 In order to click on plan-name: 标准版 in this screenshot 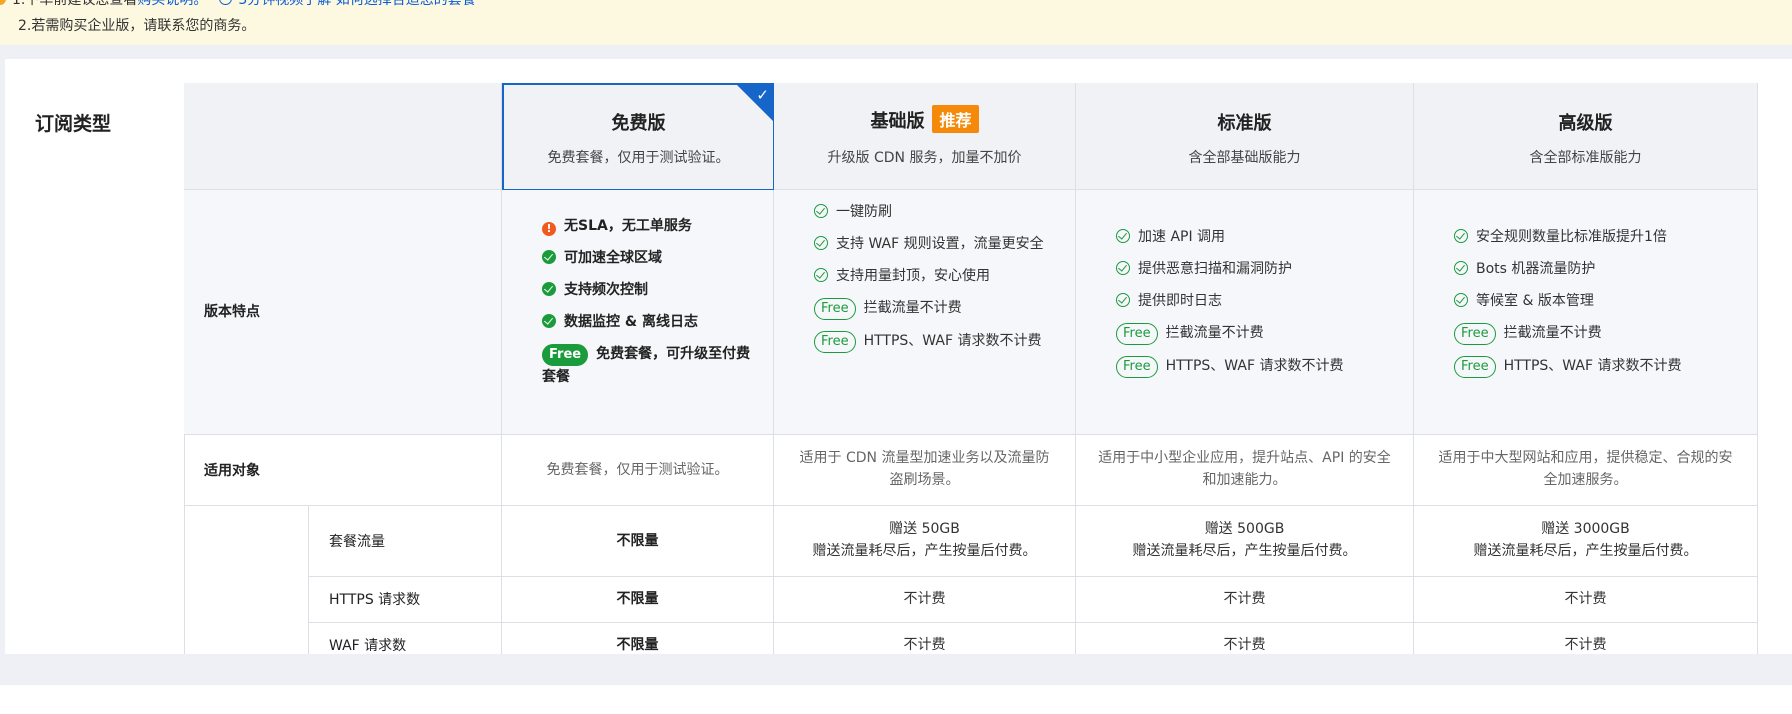, I will do `click(1244, 123)`.